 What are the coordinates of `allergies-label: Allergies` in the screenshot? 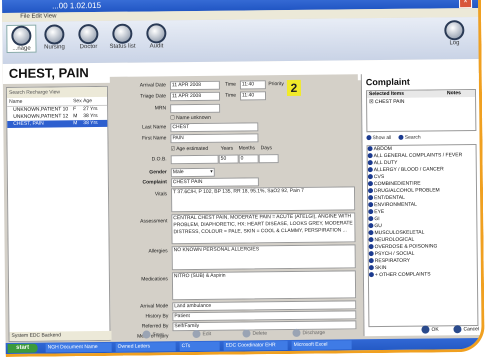 It's located at (158, 251).